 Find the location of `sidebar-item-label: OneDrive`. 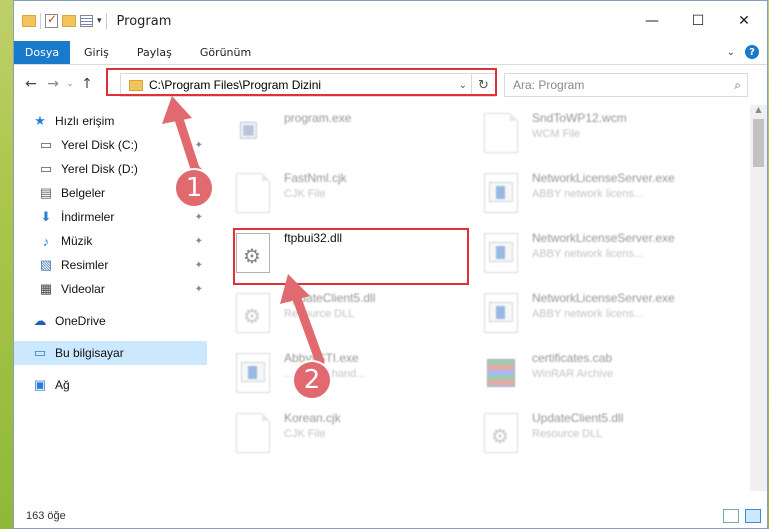

sidebar-item-label: OneDrive is located at coordinates (80, 321).